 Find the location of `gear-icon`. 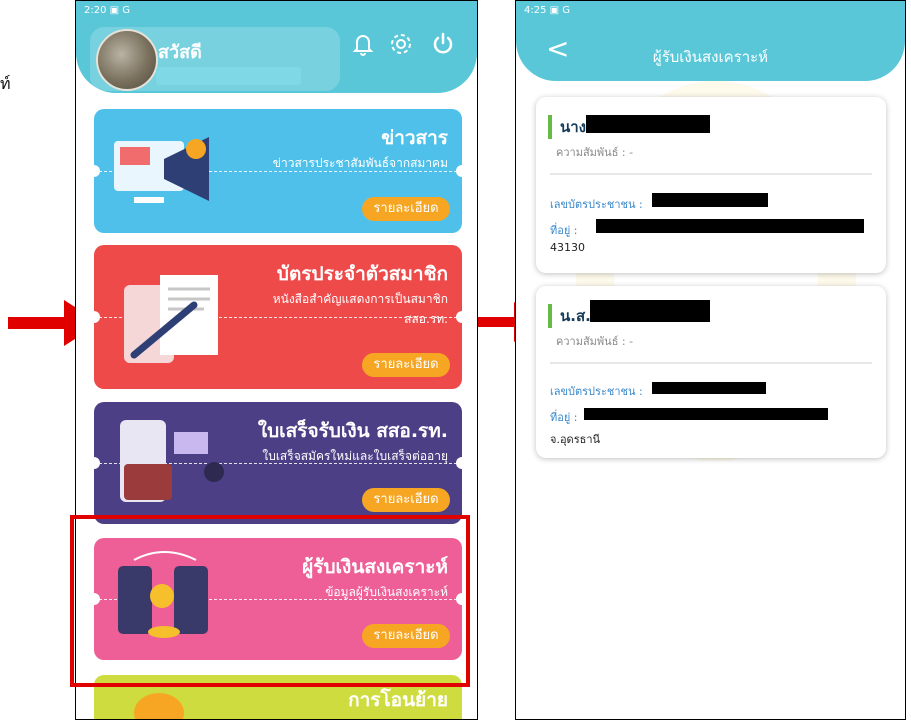

gear-icon is located at coordinates (401, 44).